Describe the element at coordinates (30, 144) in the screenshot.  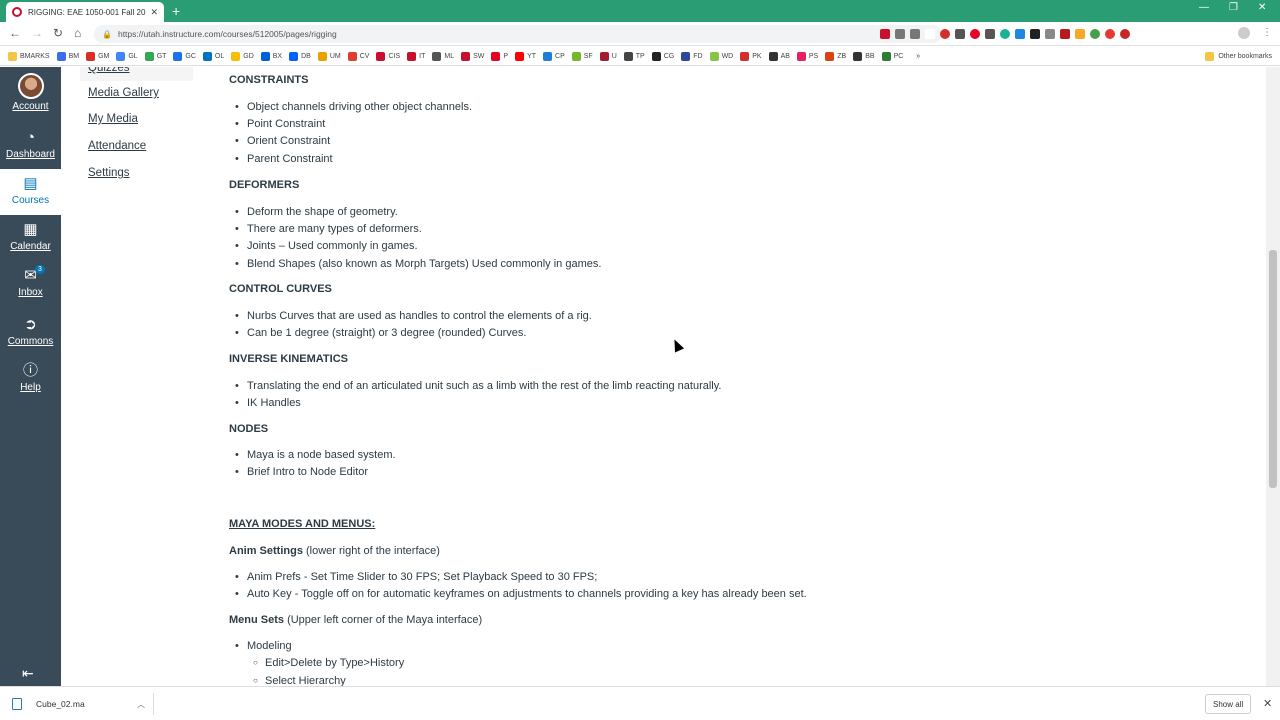
I see `nav-dashboard: ◔ Dashboard` at that location.